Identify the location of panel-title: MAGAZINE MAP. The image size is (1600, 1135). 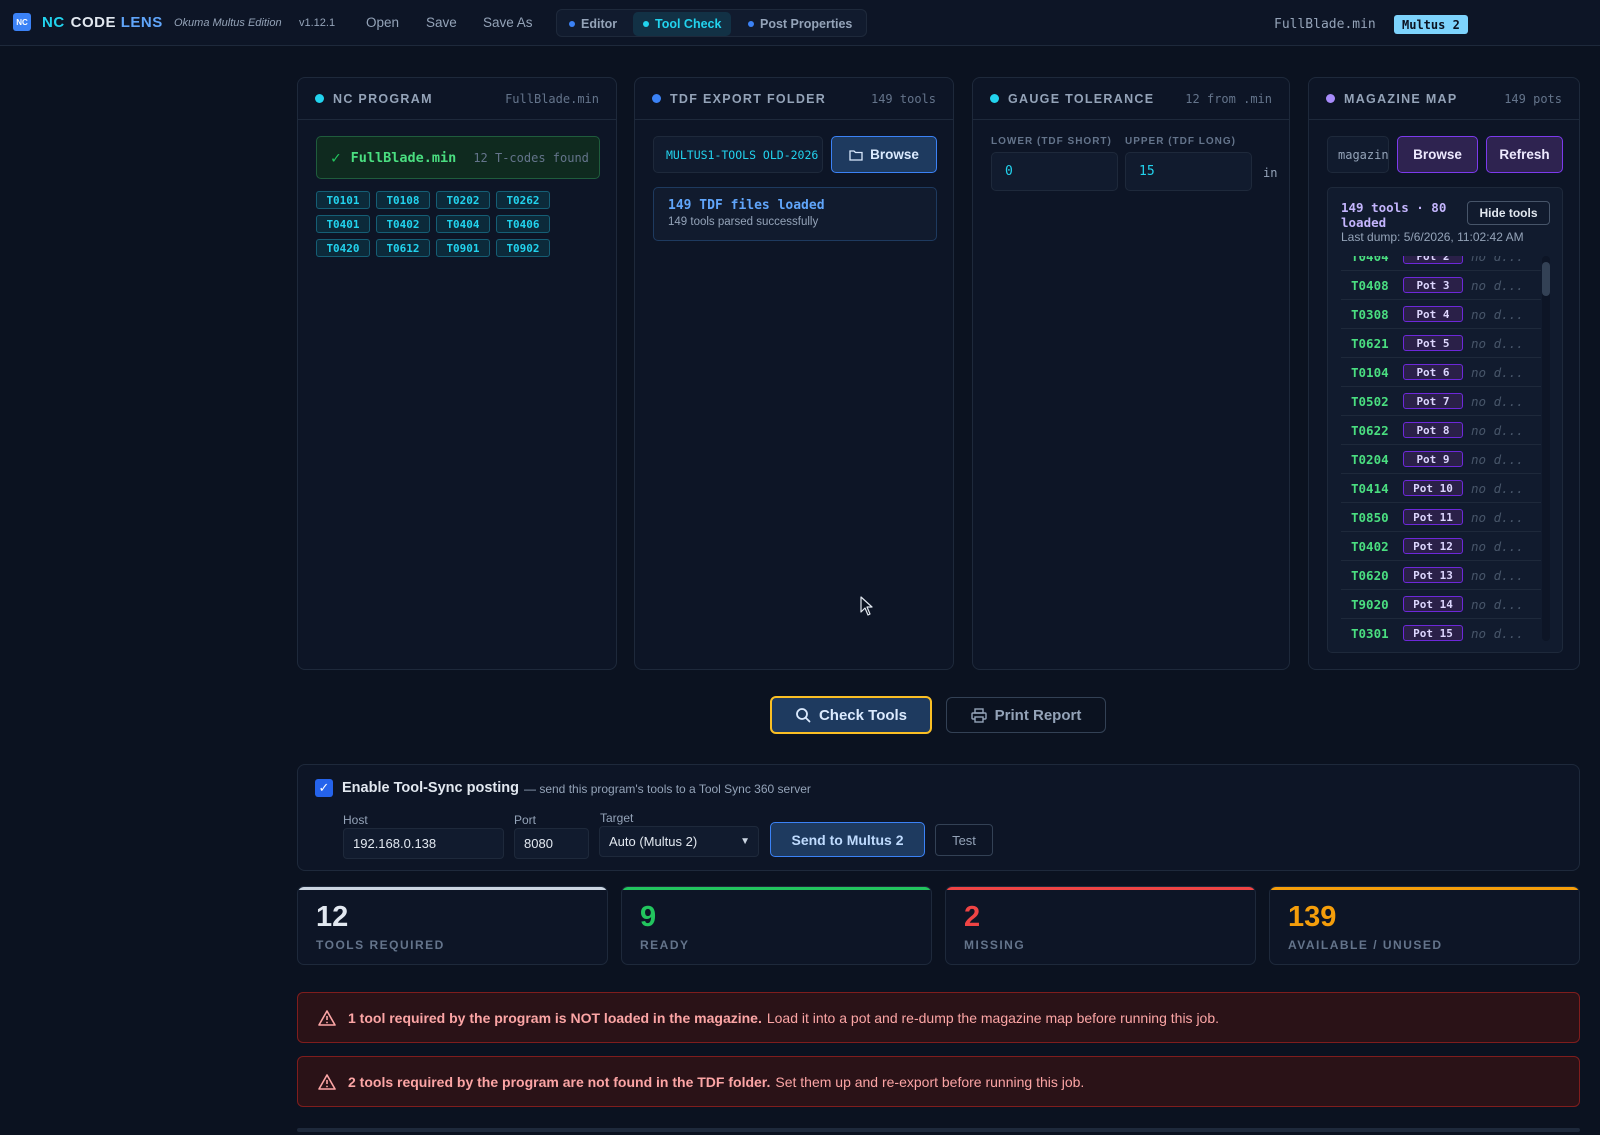
(1401, 98).